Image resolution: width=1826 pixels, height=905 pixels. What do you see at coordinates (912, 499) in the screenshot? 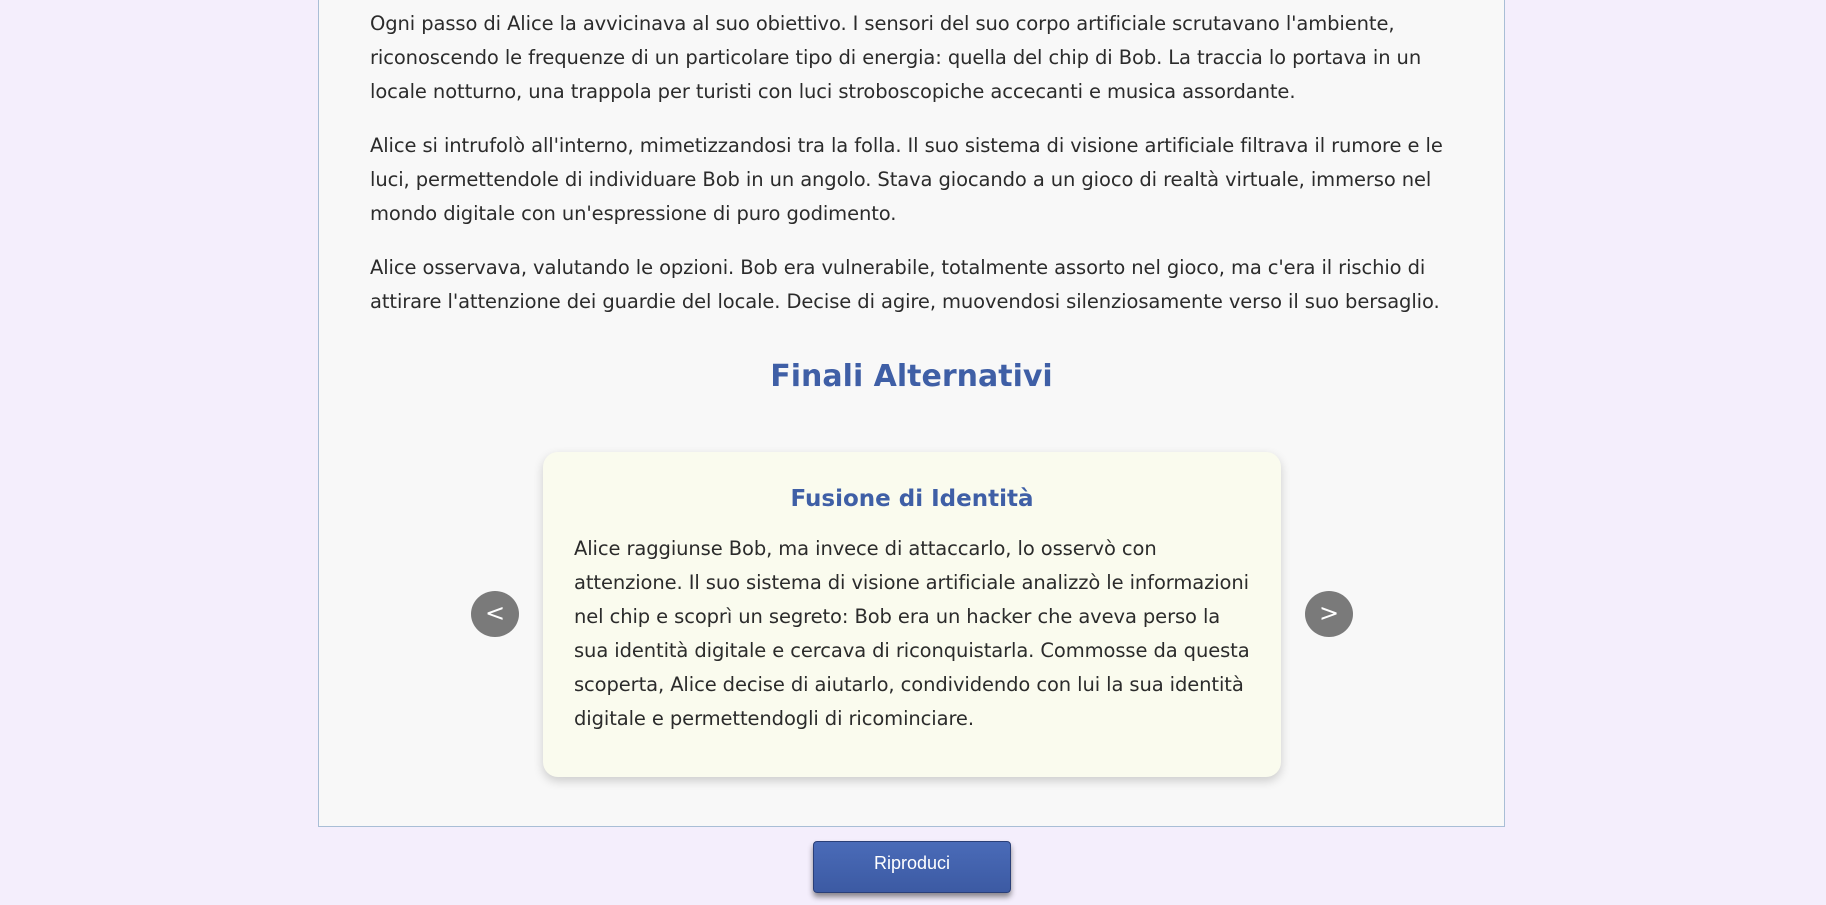
I see `ending-title: Fusione di Identità` at bounding box center [912, 499].